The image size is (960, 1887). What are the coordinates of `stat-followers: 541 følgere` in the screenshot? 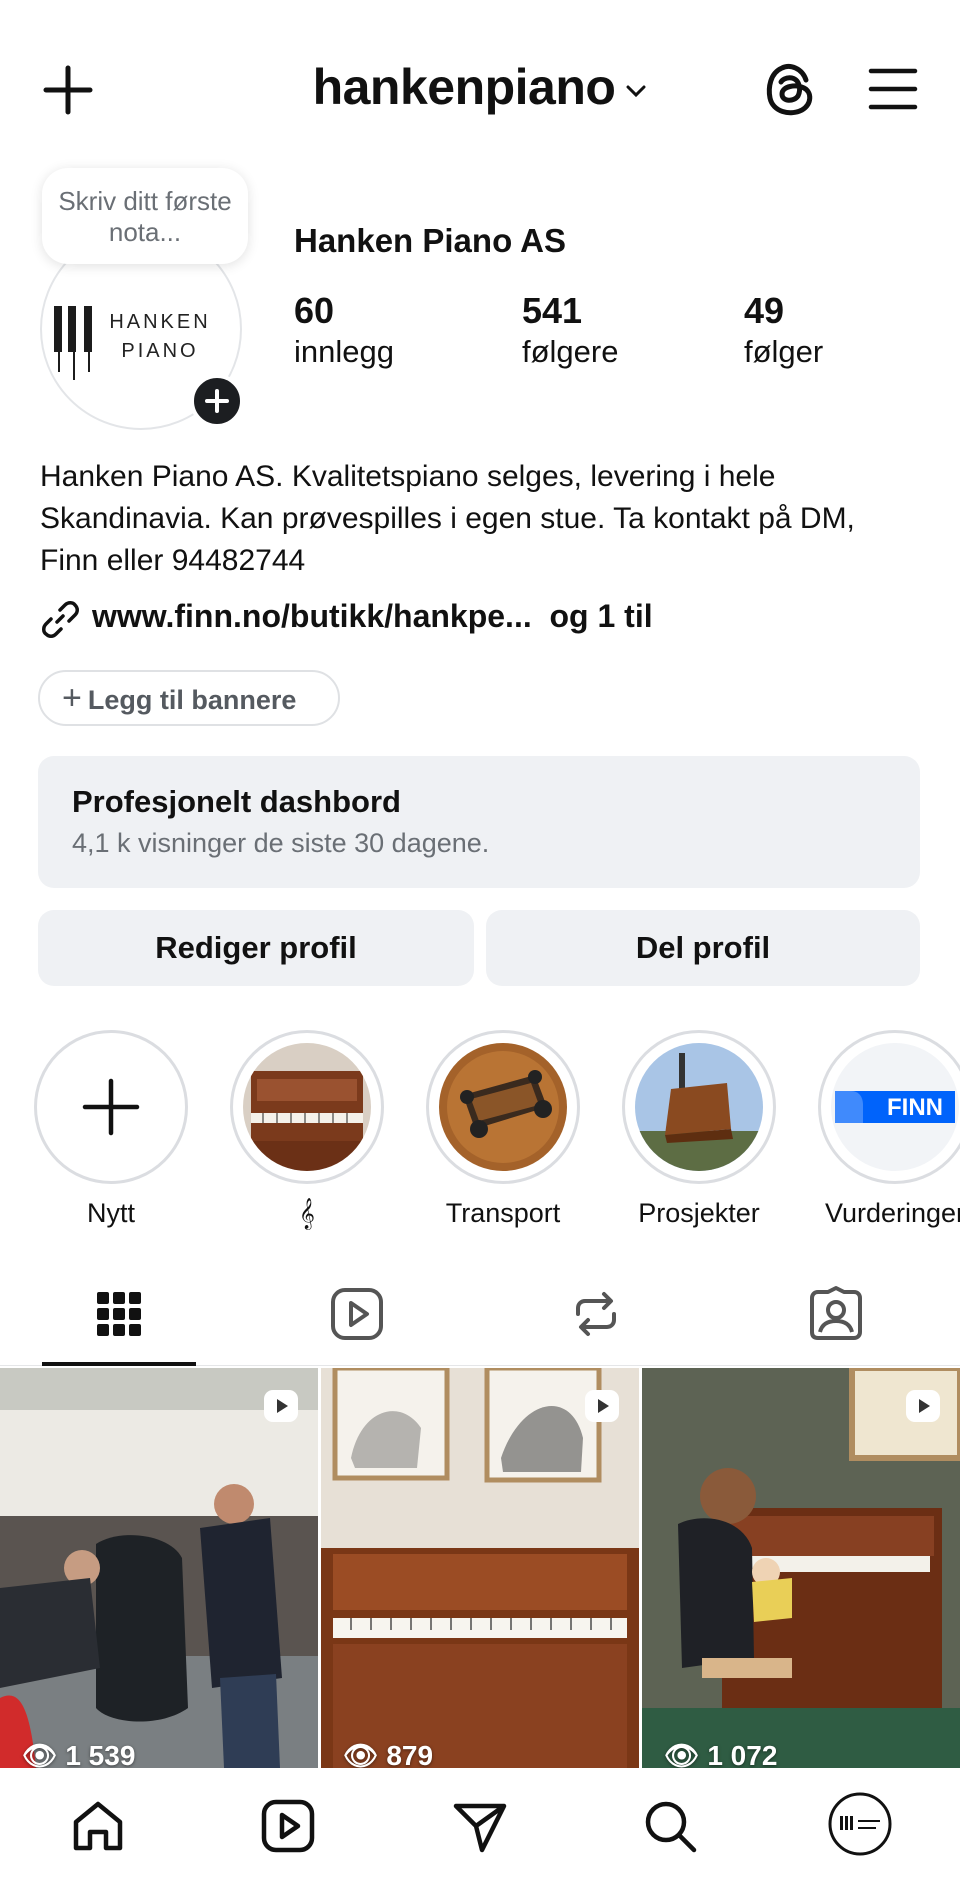 It's located at (570, 331).